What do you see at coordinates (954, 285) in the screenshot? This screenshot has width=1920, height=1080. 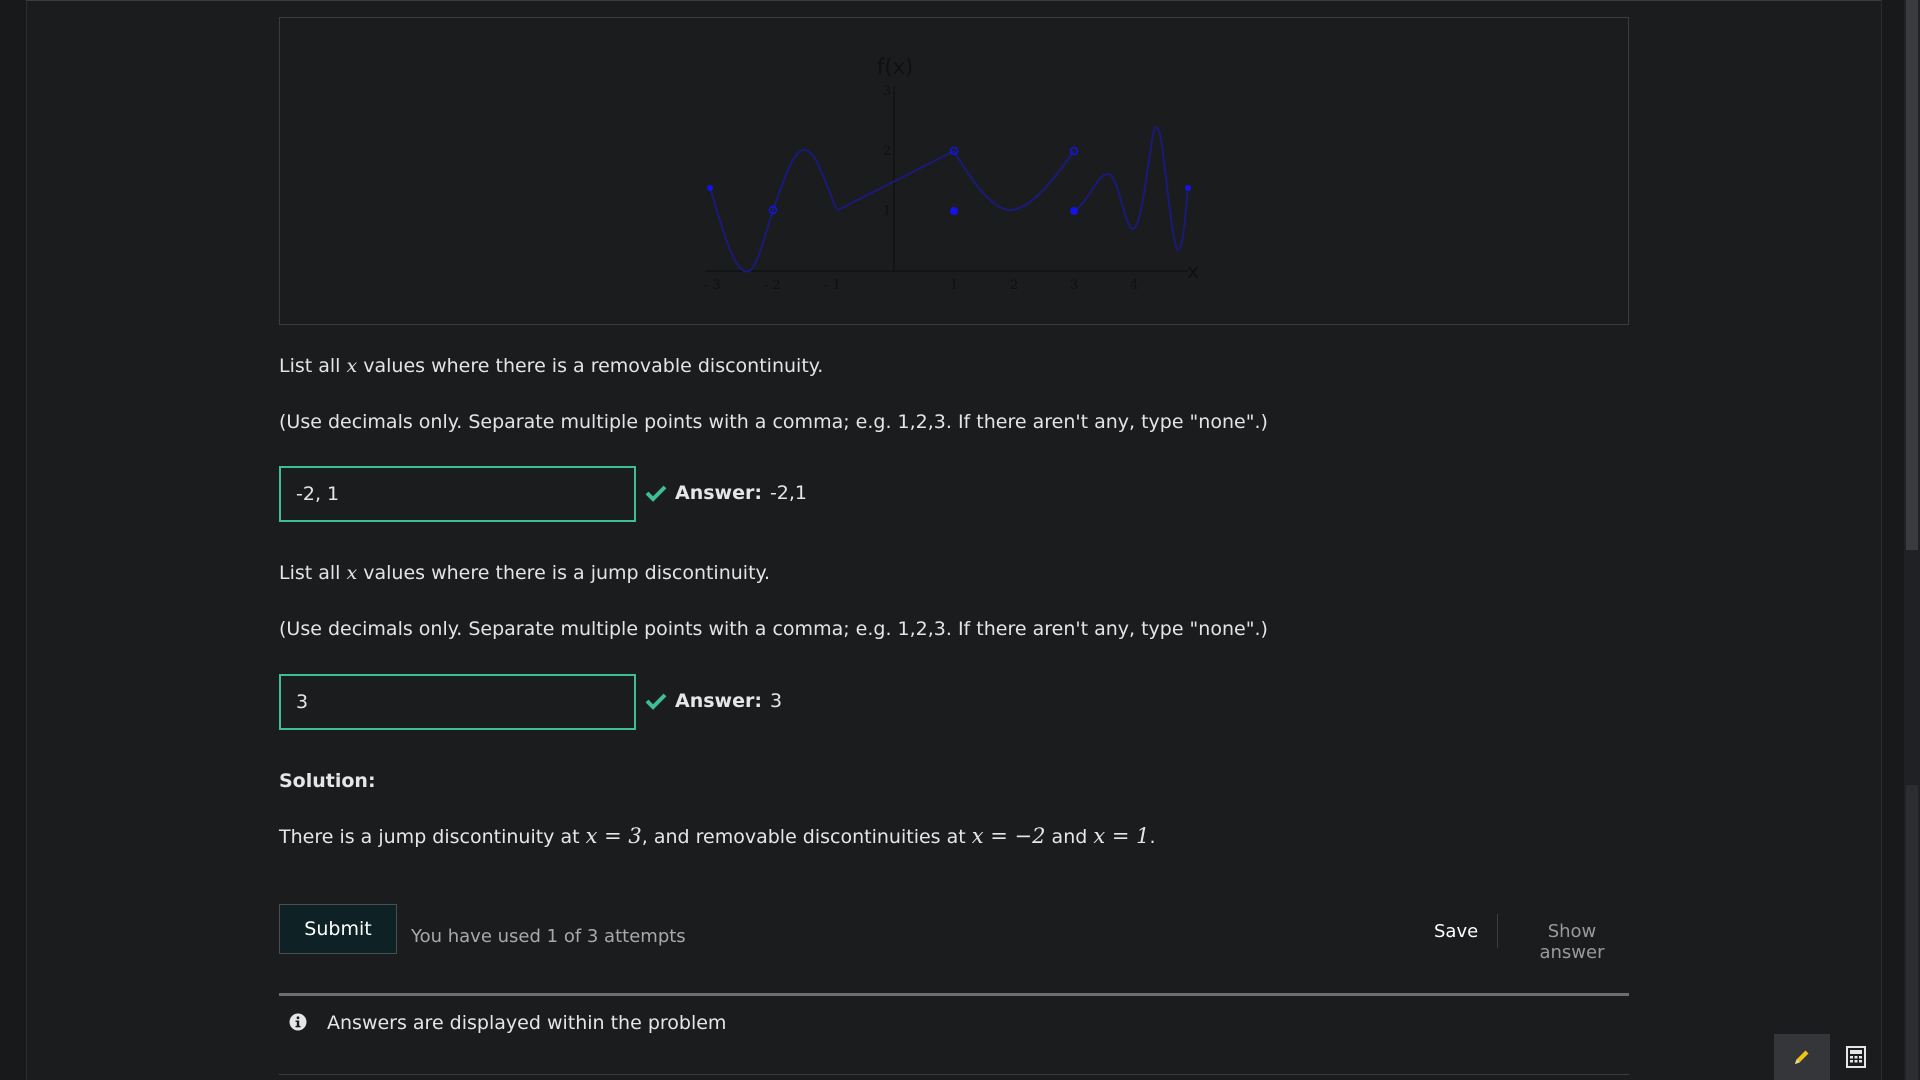 I see `x-tick-label: 1` at bounding box center [954, 285].